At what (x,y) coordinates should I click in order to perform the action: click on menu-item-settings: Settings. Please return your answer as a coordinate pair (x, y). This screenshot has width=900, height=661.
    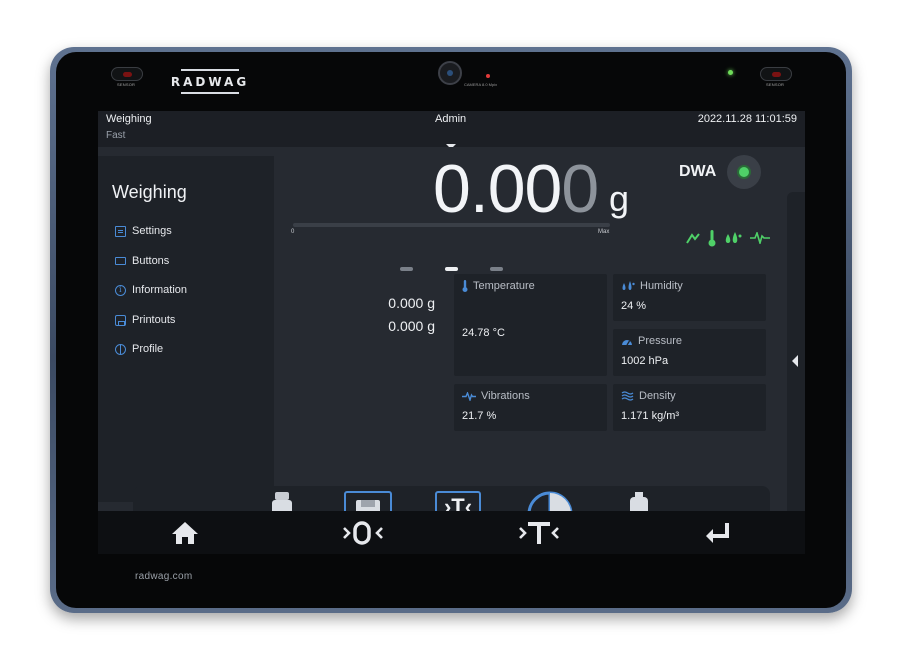
    Looking at the image, I should click on (143, 231).